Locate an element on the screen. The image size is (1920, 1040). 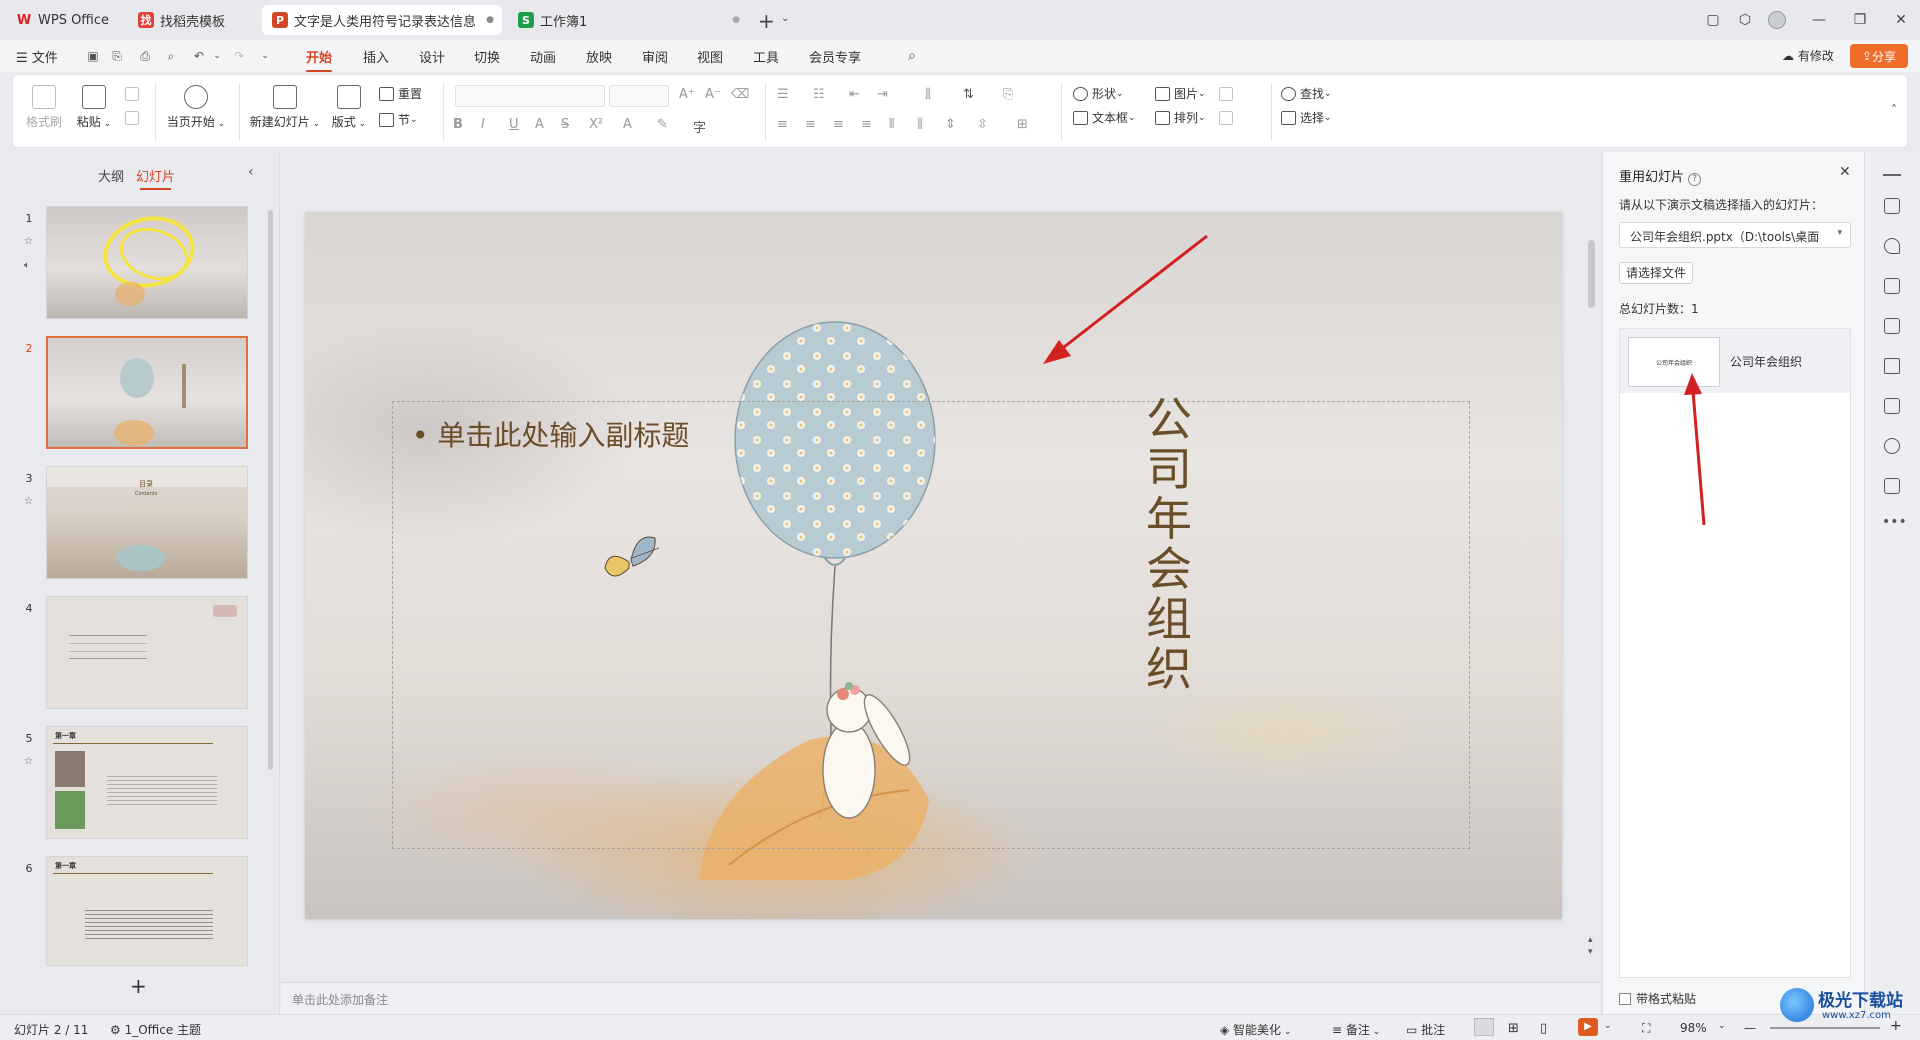
tab-outline: 大纲 is located at coordinates (111, 175).